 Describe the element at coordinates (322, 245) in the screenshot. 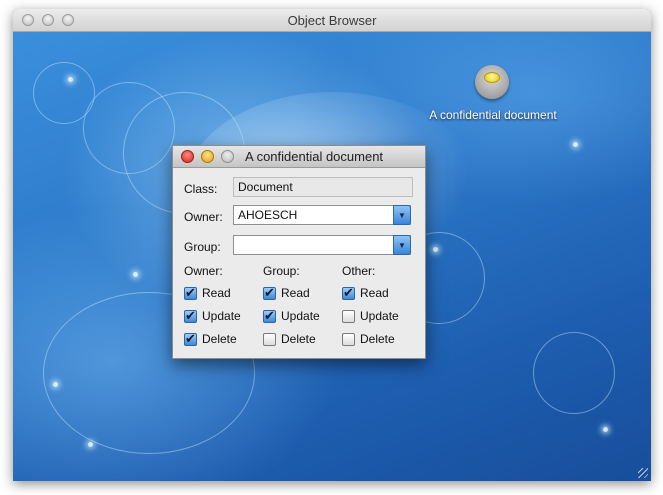

I see `group-combobox: ▼` at that location.